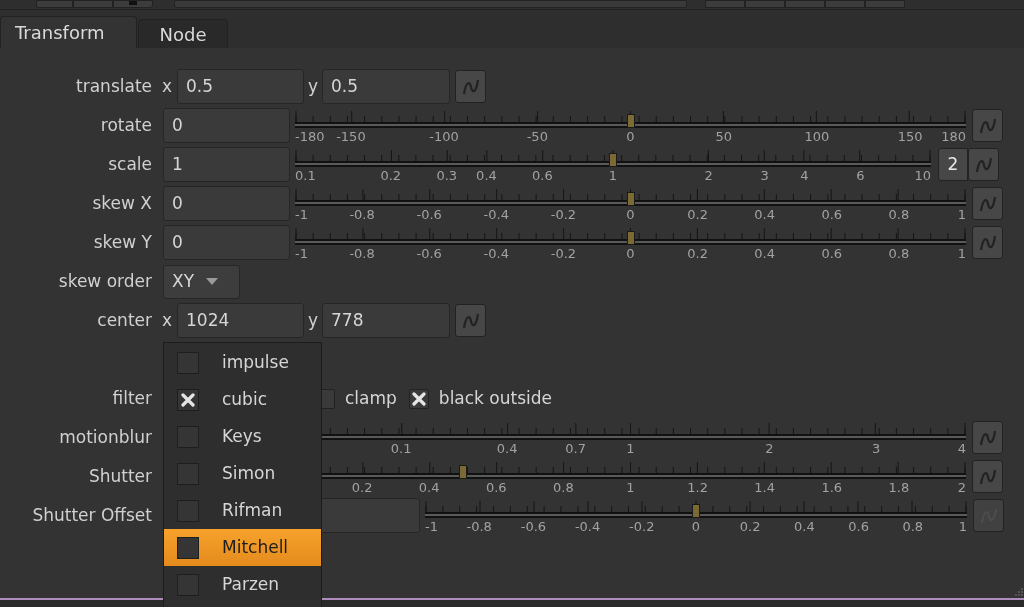 The image size is (1024, 607). Describe the element at coordinates (212, 281) in the screenshot. I see `caret-icon` at that location.